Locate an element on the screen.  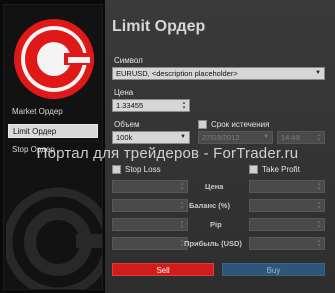
sell-button: Sell is located at coordinates (163, 269).